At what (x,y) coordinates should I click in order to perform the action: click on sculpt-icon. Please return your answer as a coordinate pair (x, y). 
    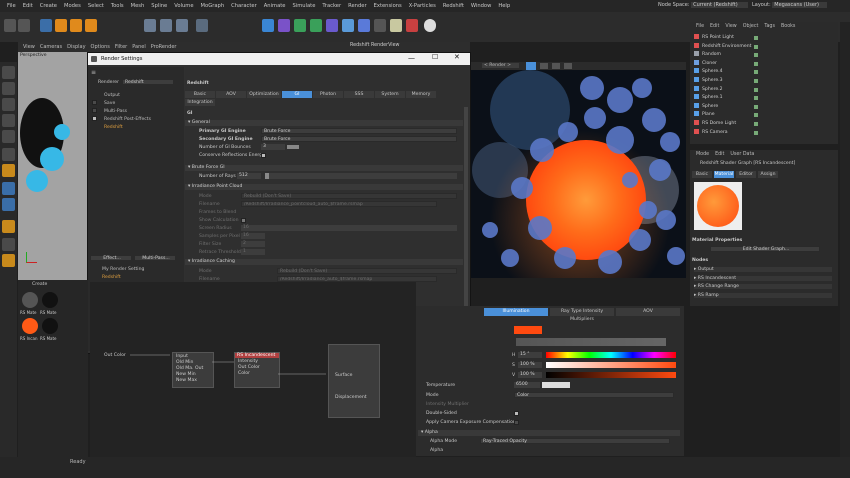
    Looking at the image, I should click on (8, 226).